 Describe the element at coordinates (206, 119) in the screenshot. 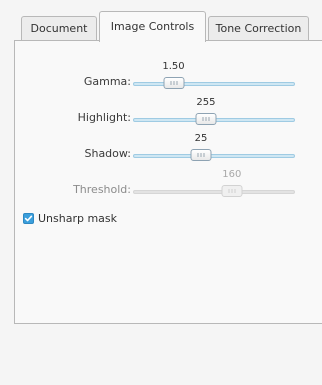

I see `highlight-slider-thumb` at that location.